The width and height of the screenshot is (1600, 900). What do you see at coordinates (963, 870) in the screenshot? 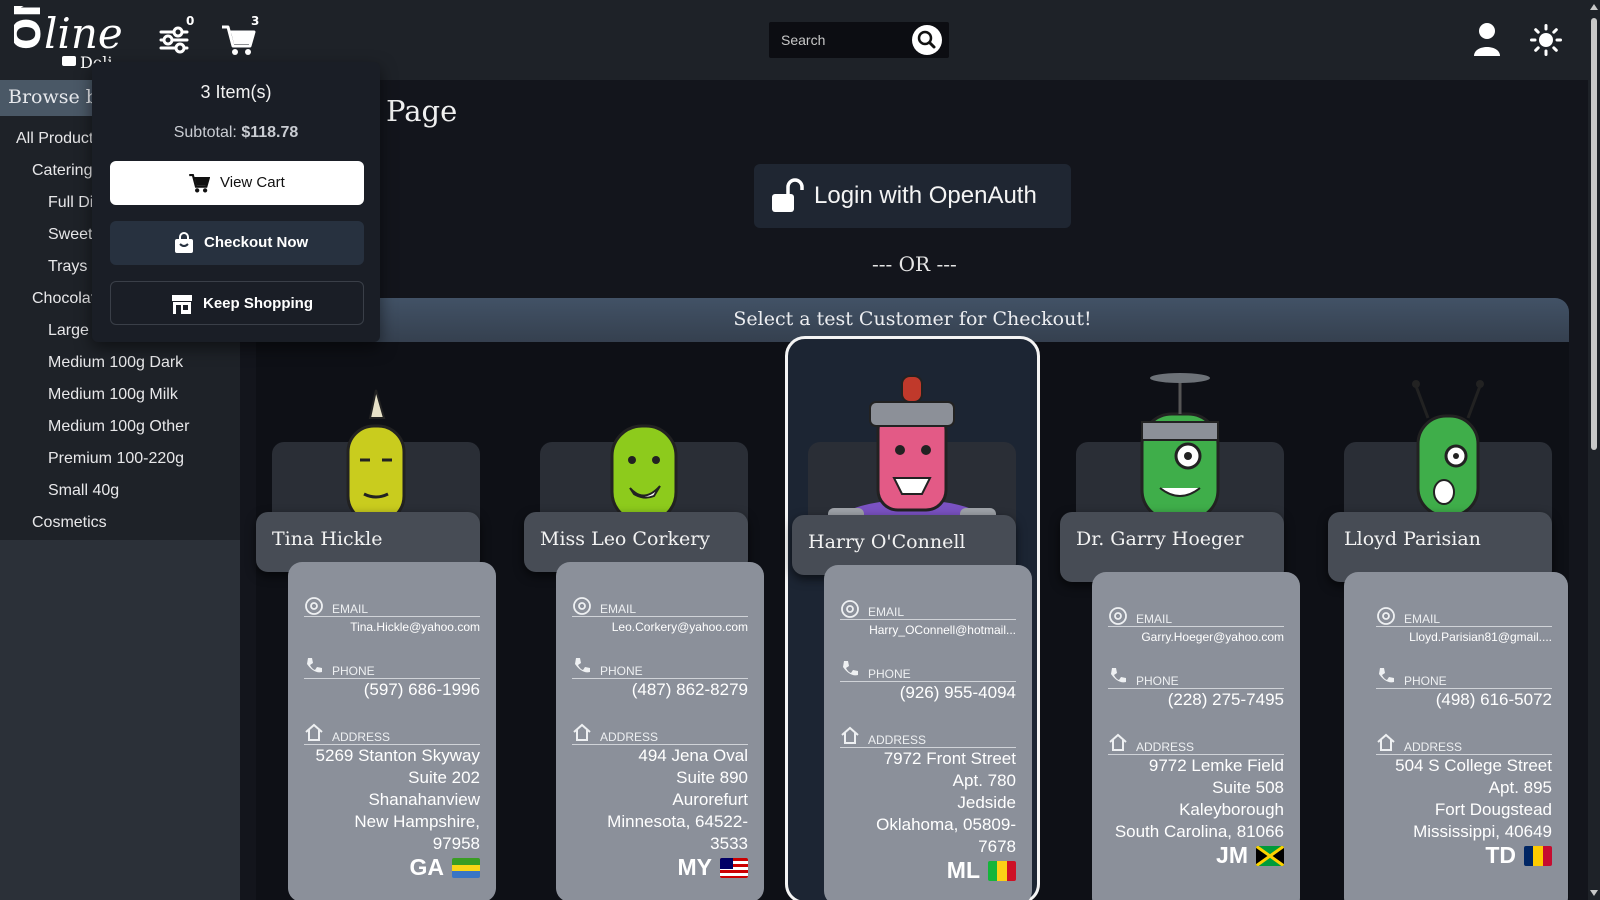
I see `country-code: ML` at bounding box center [963, 870].